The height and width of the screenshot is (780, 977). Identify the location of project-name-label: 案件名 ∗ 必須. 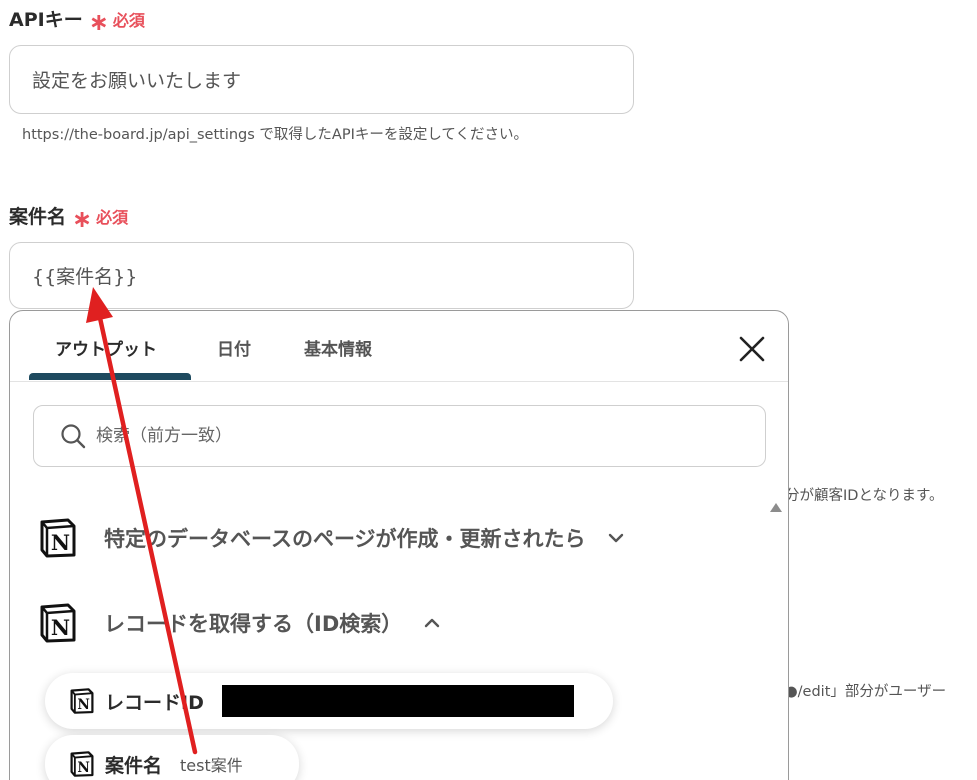
(69, 217).